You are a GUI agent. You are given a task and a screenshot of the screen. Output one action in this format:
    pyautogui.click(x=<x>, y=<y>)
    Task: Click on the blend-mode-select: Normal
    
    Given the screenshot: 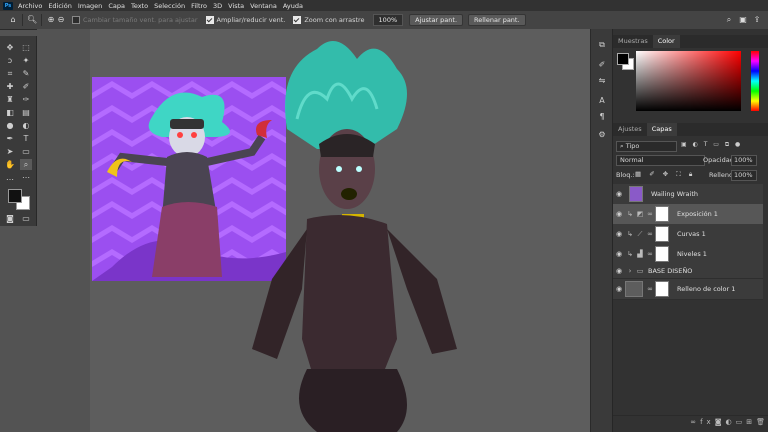 What is the action you would take?
    pyautogui.click(x=660, y=160)
    